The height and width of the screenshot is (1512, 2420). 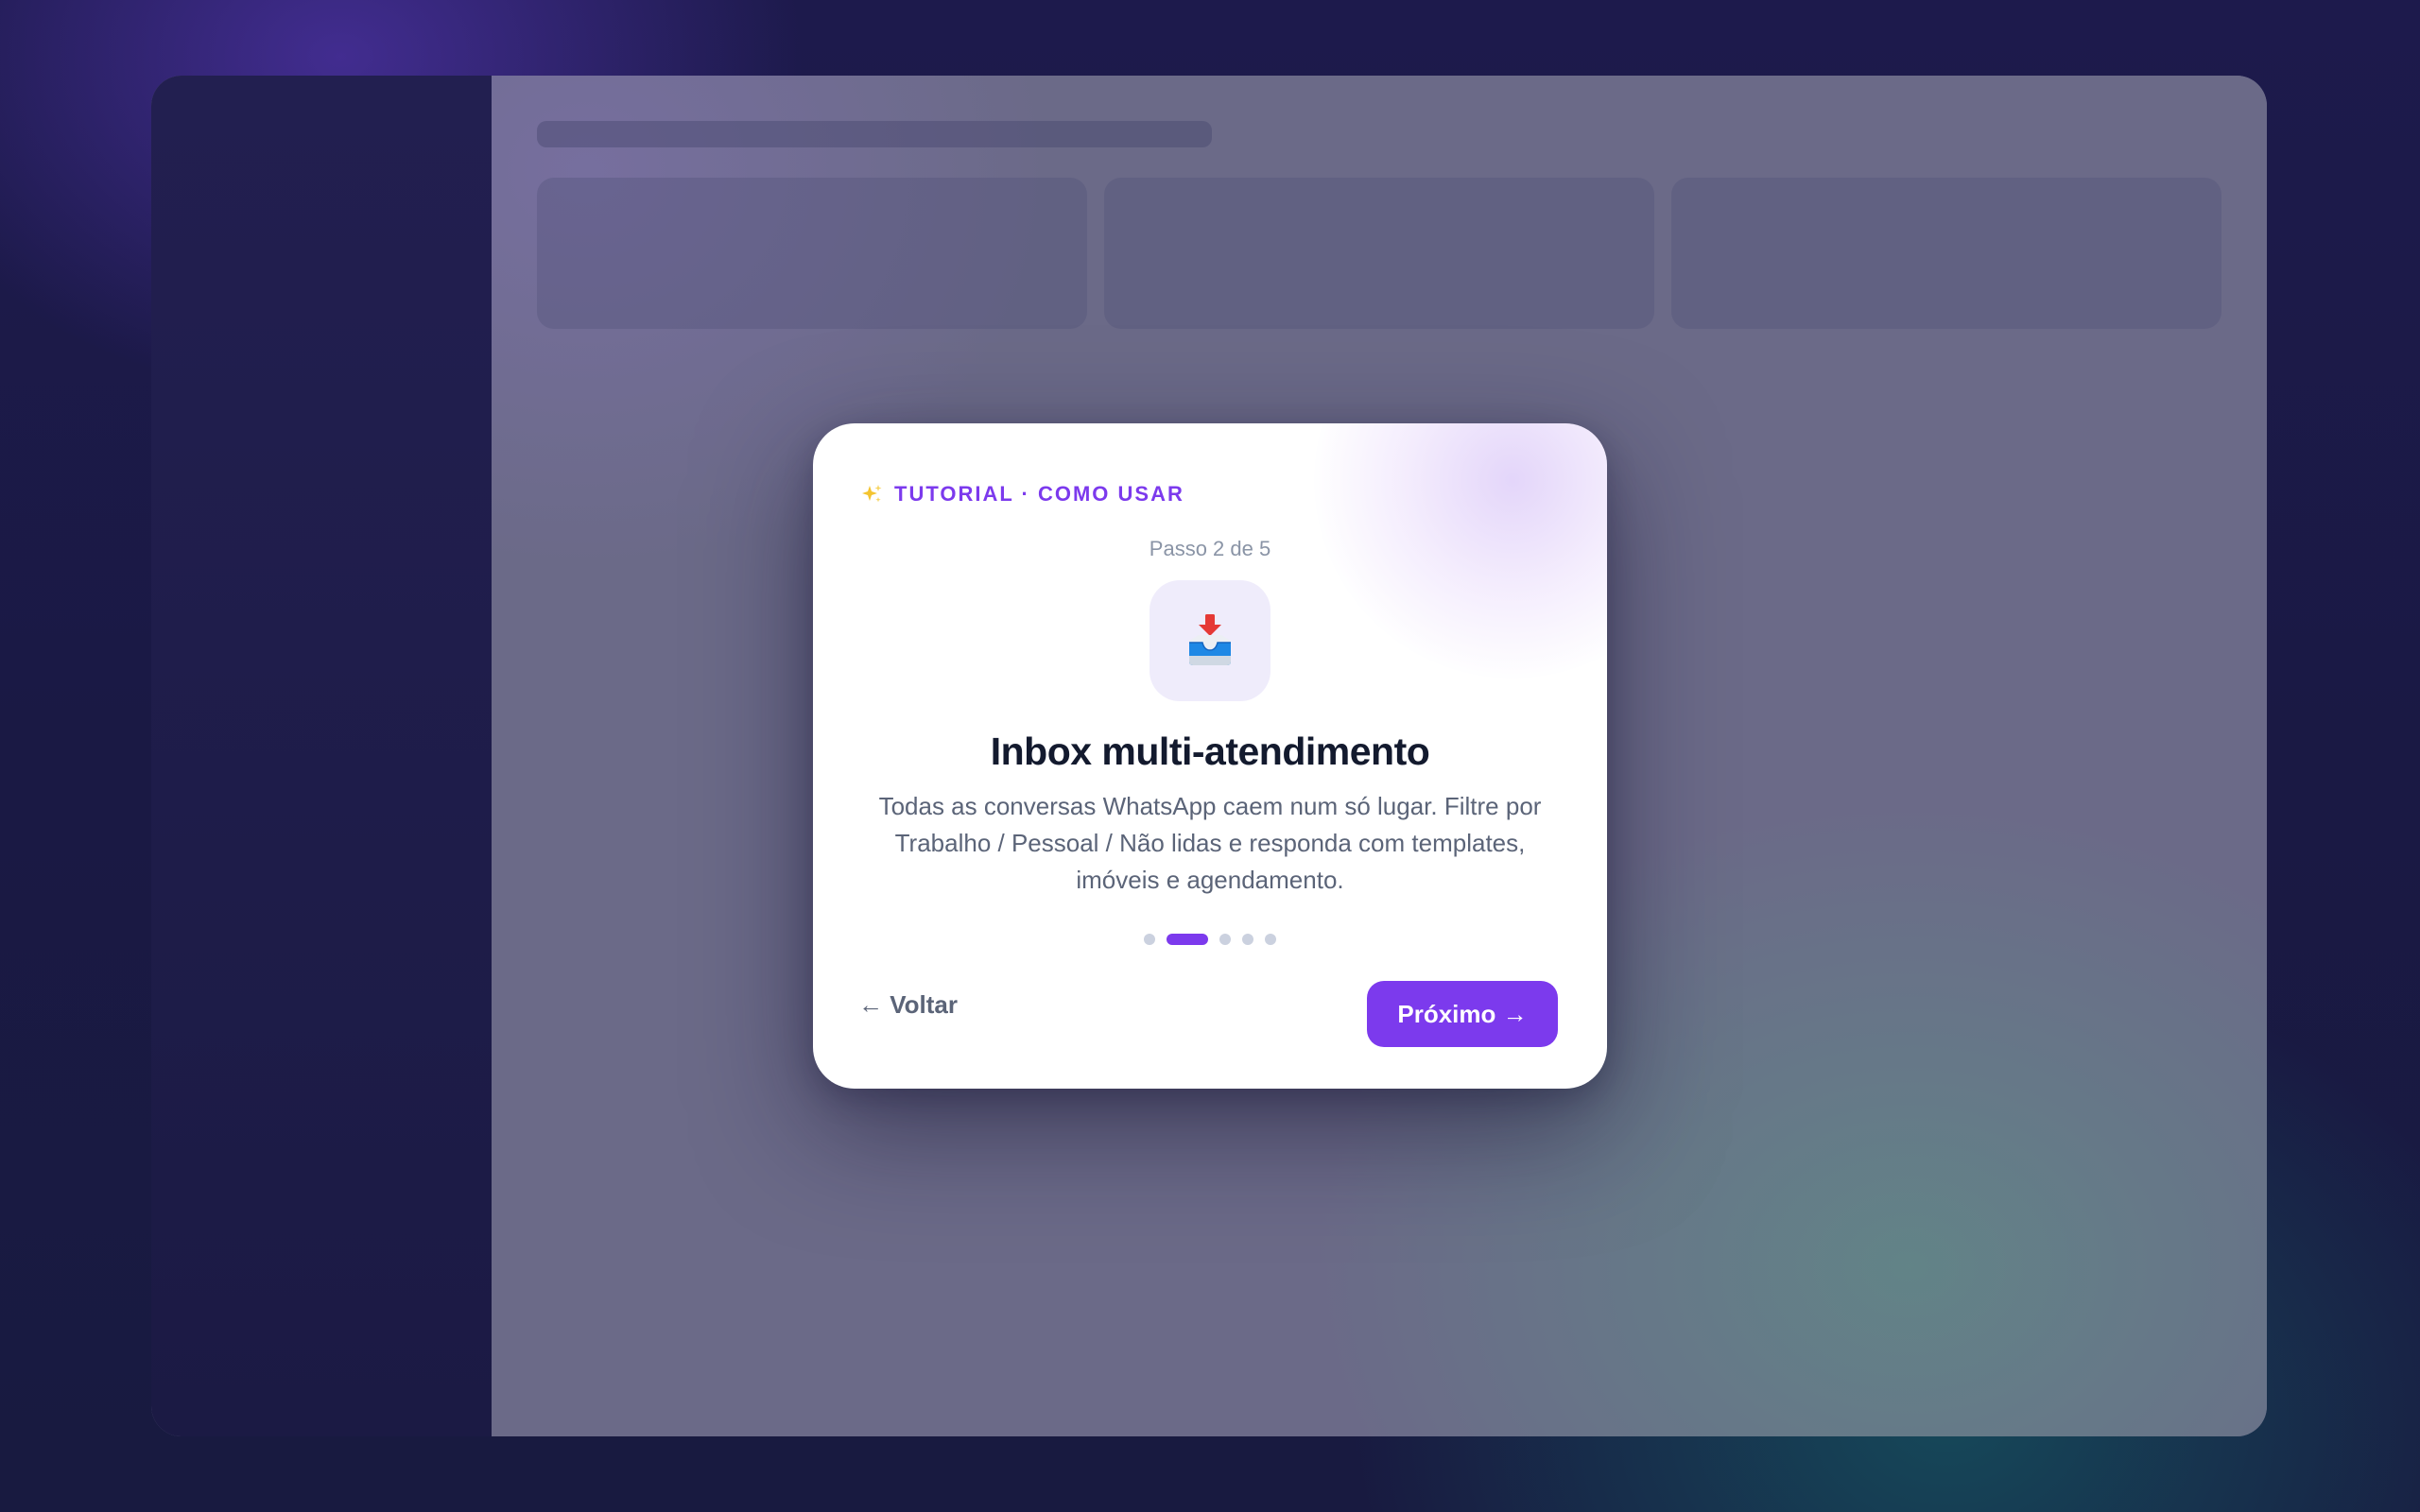 I want to click on step-icon-tile, so click(x=1210, y=640).